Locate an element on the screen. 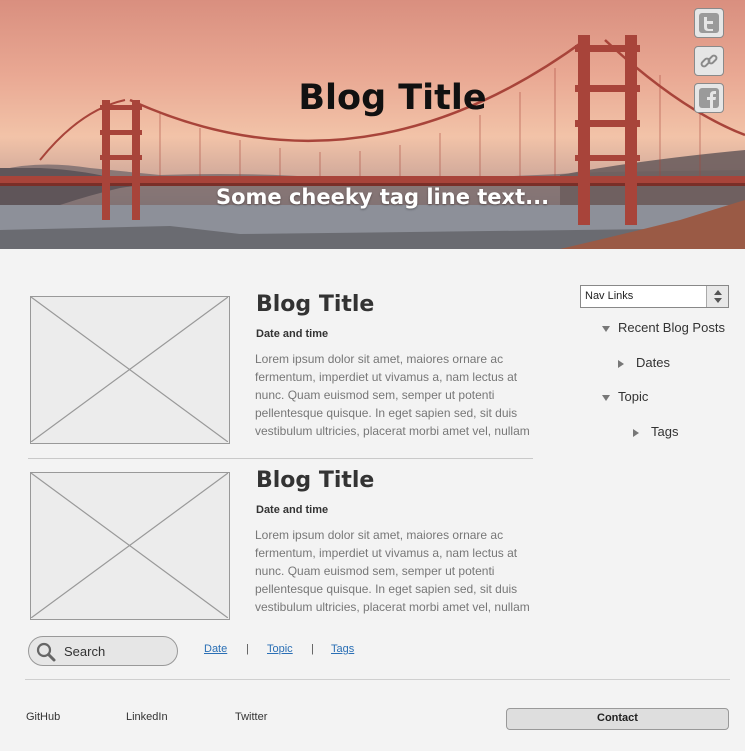  search-input: Search is located at coordinates (103, 651).